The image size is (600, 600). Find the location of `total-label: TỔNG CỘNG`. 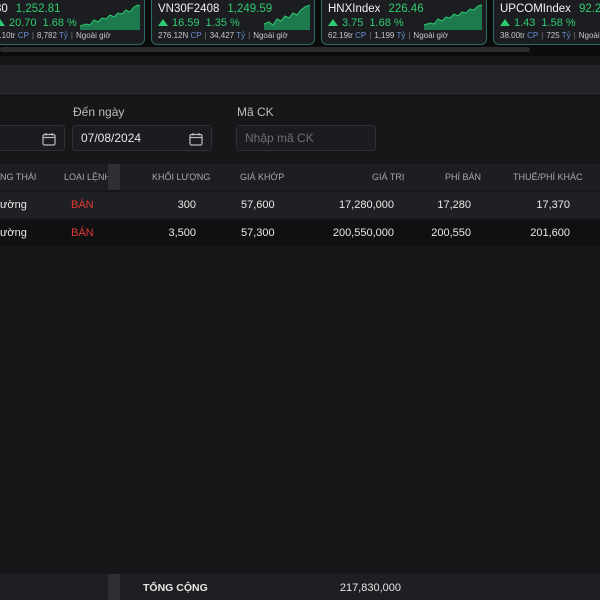

total-label: TỔNG CỘNG is located at coordinates (175, 588).